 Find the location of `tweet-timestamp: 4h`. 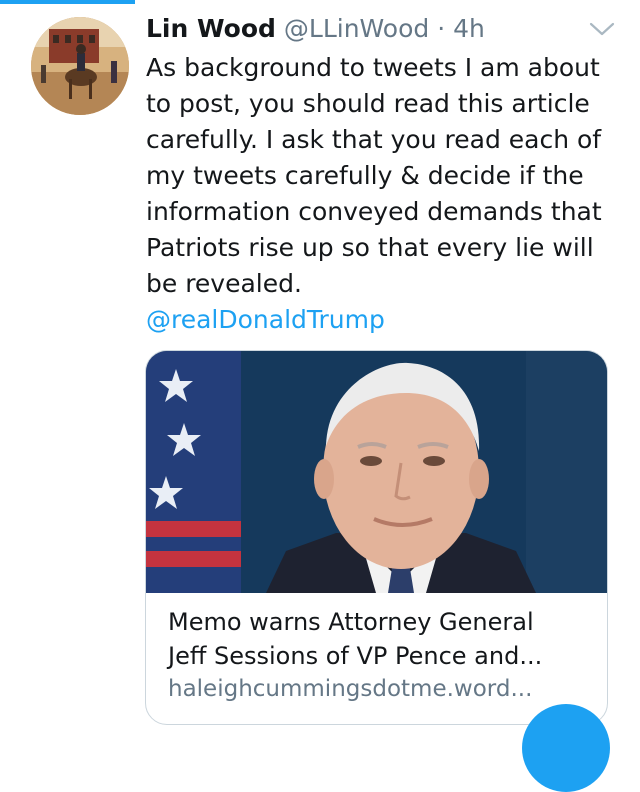

tweet-timestamp: 4h is located at coordinates (469, 28).